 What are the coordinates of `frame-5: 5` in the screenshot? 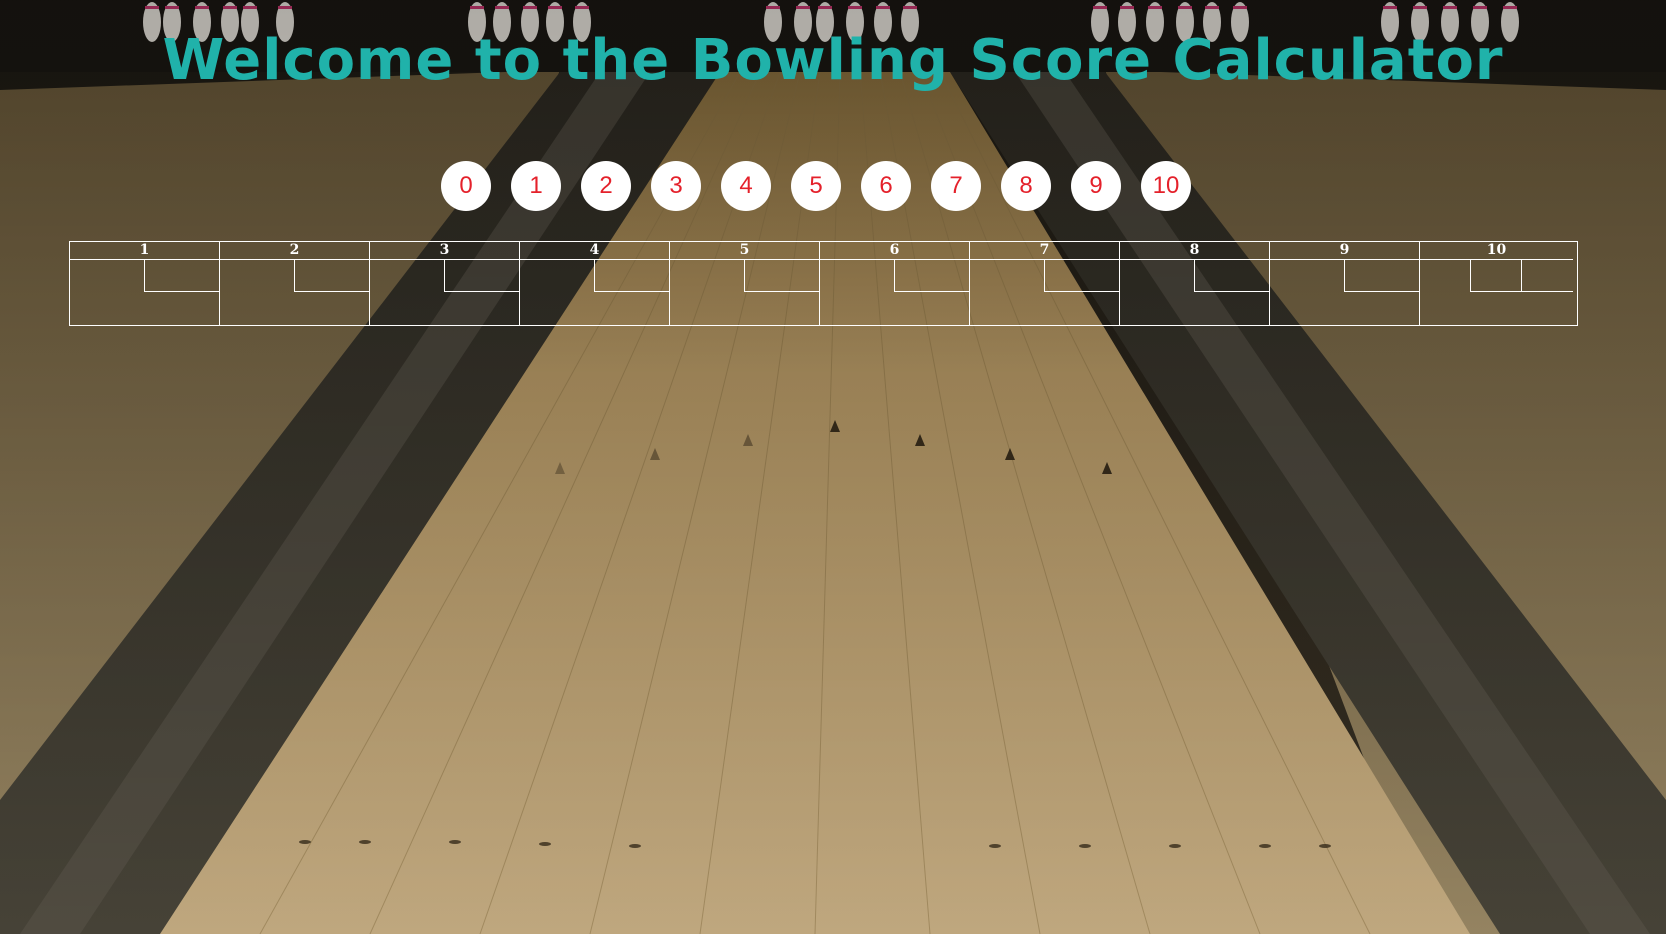 It's located at (745, 283).